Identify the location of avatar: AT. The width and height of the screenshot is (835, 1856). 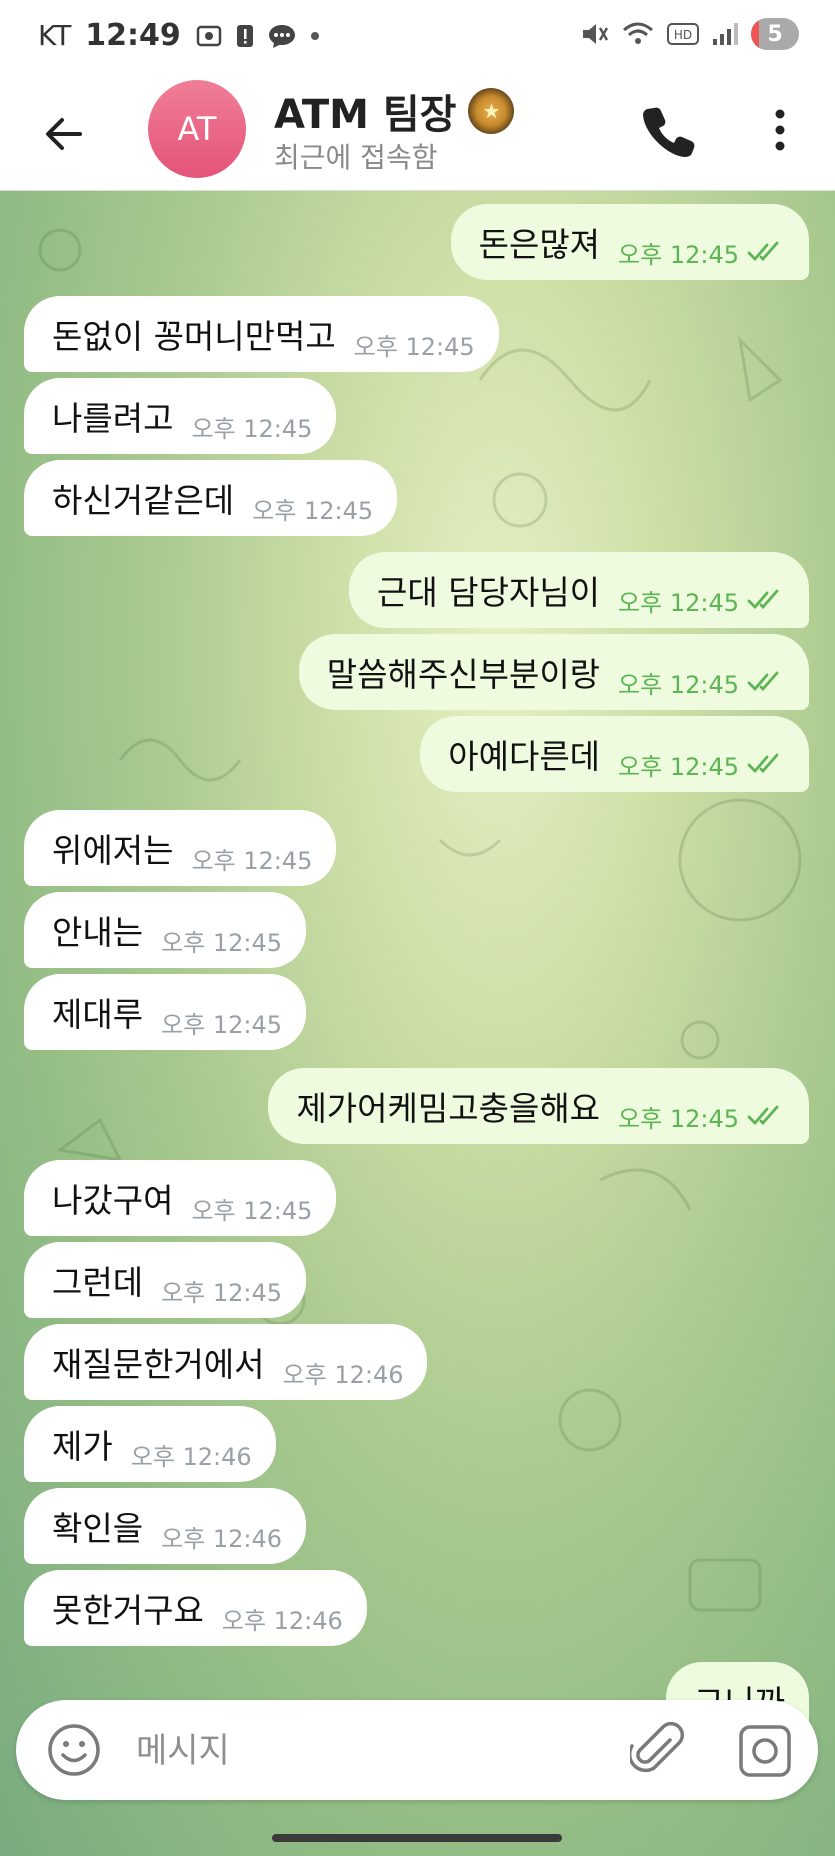
(197, 129).